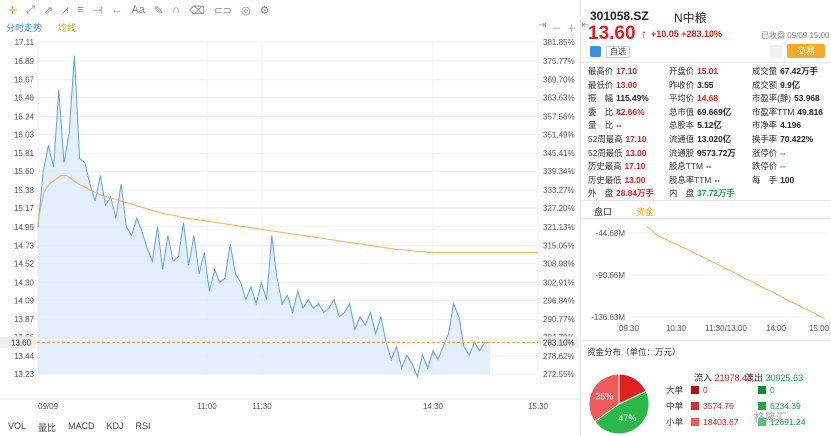 This screenshot has width=831, height=436. I want to click on quote-row: 52周最低 13.00 流通股 9573.72万 涨停价 --, so click(708, 154).